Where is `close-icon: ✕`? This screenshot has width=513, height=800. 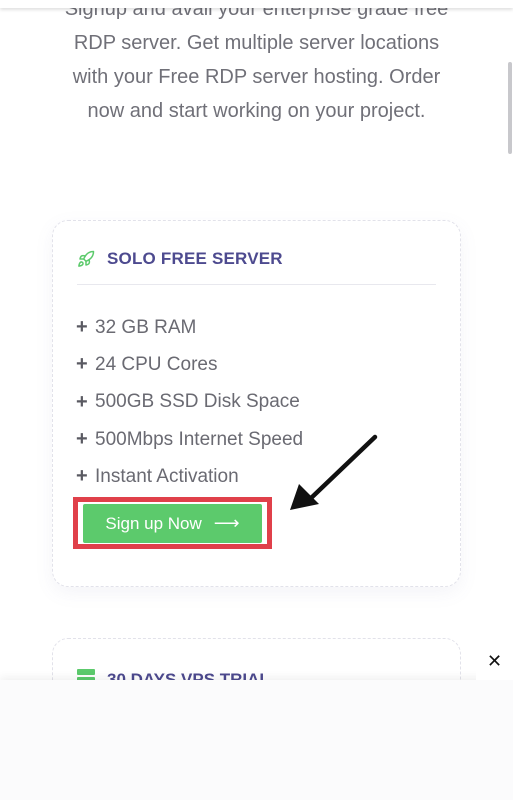
close-icon: ✕ is located at coordinates (494, 661).